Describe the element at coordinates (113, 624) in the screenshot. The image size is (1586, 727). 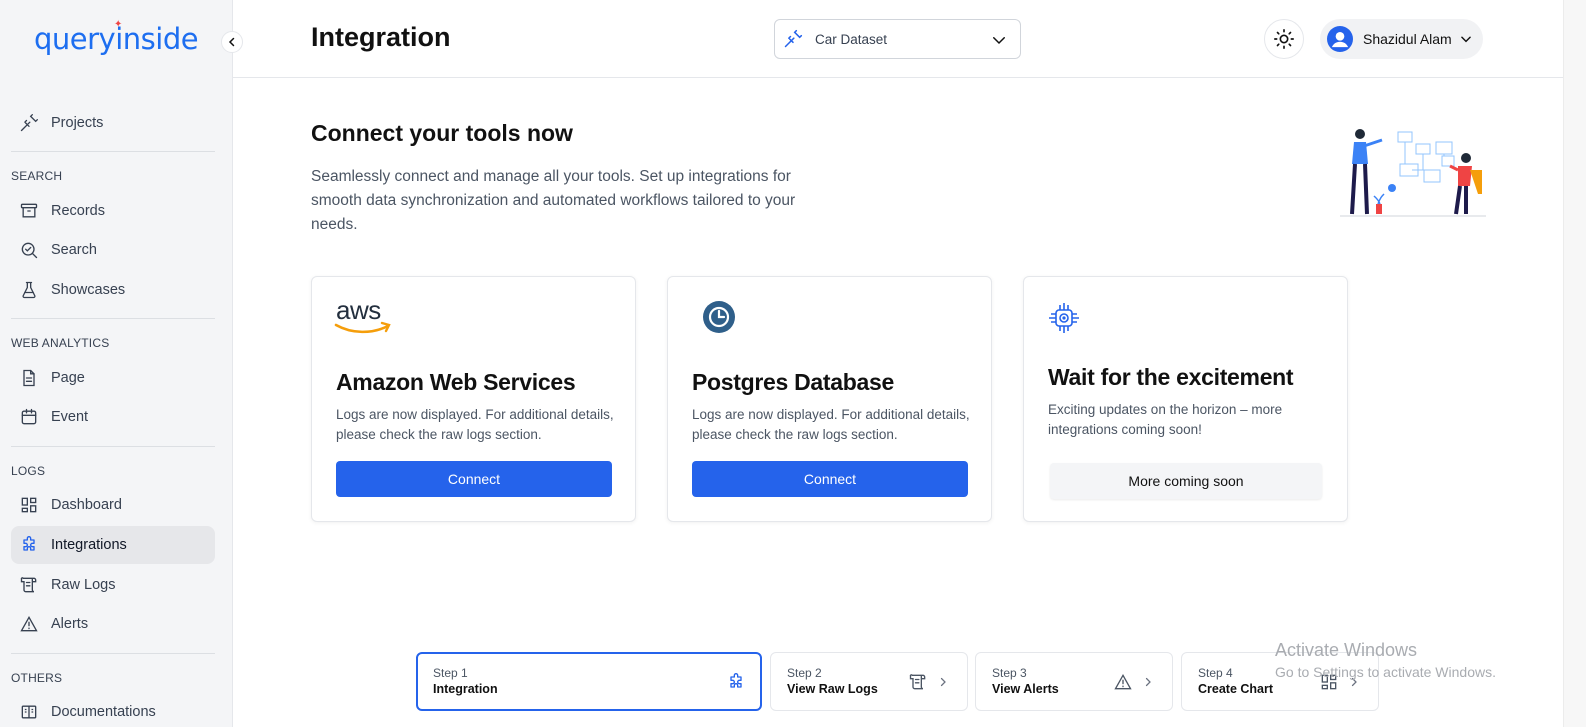
I see `sidebar-item-alerts: Alerts` at that location.